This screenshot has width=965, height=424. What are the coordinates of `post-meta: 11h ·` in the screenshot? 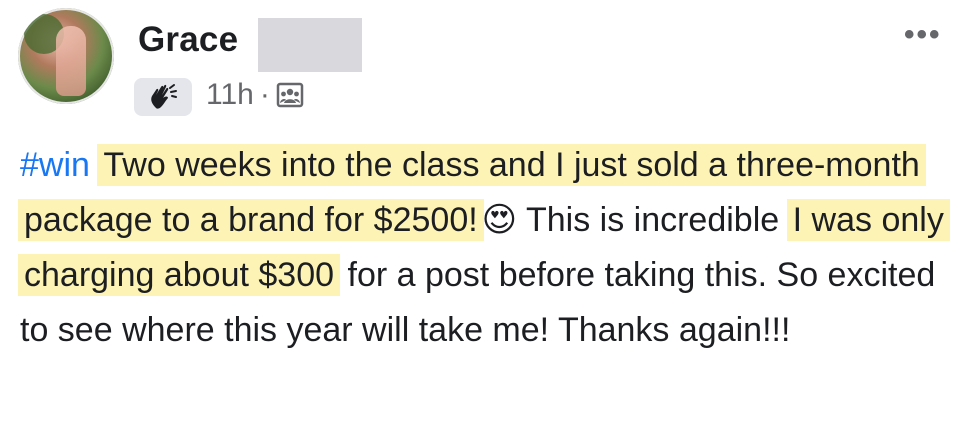 It's located at (255, 95).